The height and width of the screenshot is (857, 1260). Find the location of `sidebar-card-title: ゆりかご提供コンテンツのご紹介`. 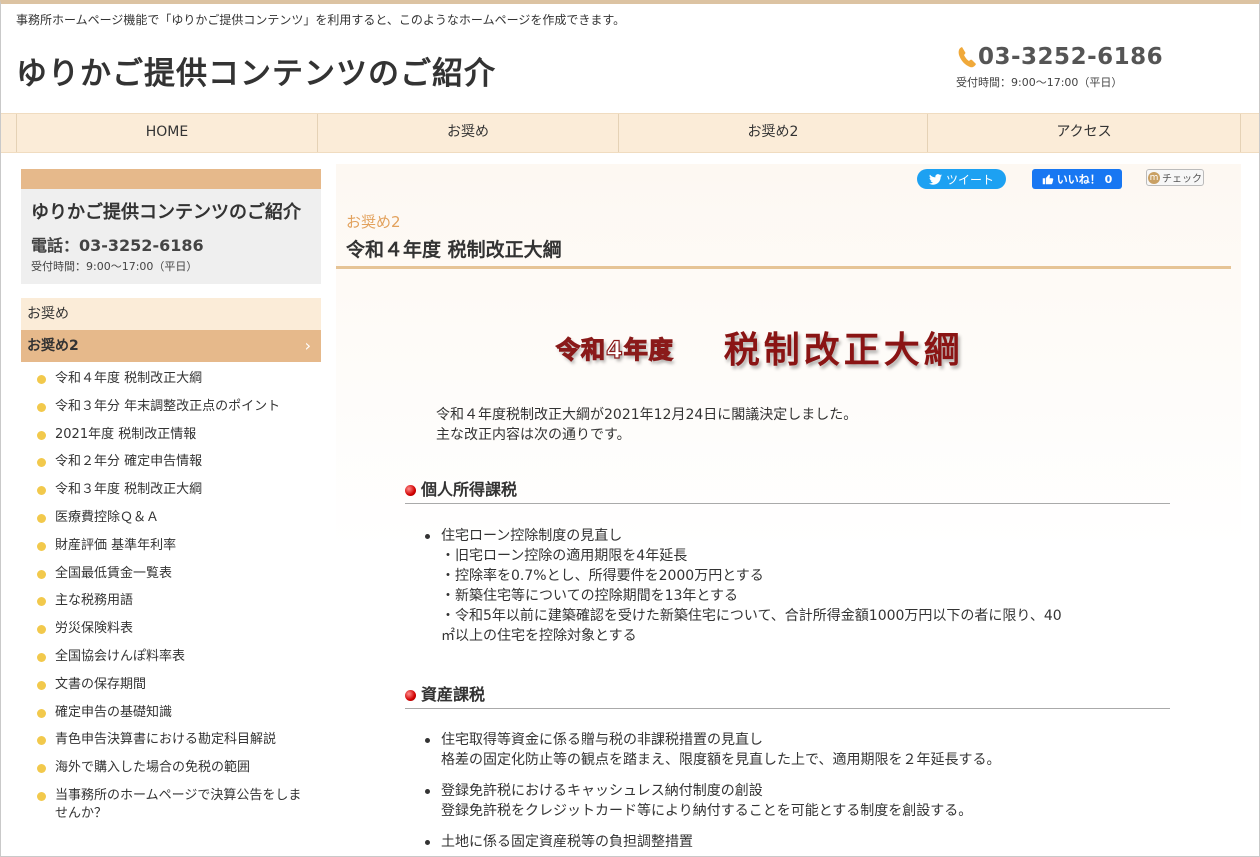

sidebar-card-title: ゆりかご提供コンテンツのご紹介 is located at coordinates (166, 212).